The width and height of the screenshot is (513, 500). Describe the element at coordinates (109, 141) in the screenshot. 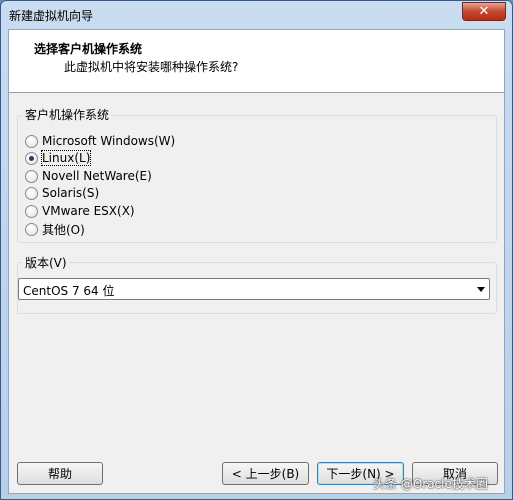

I see `radio-label: Microsoft Windows(W)` at that location.